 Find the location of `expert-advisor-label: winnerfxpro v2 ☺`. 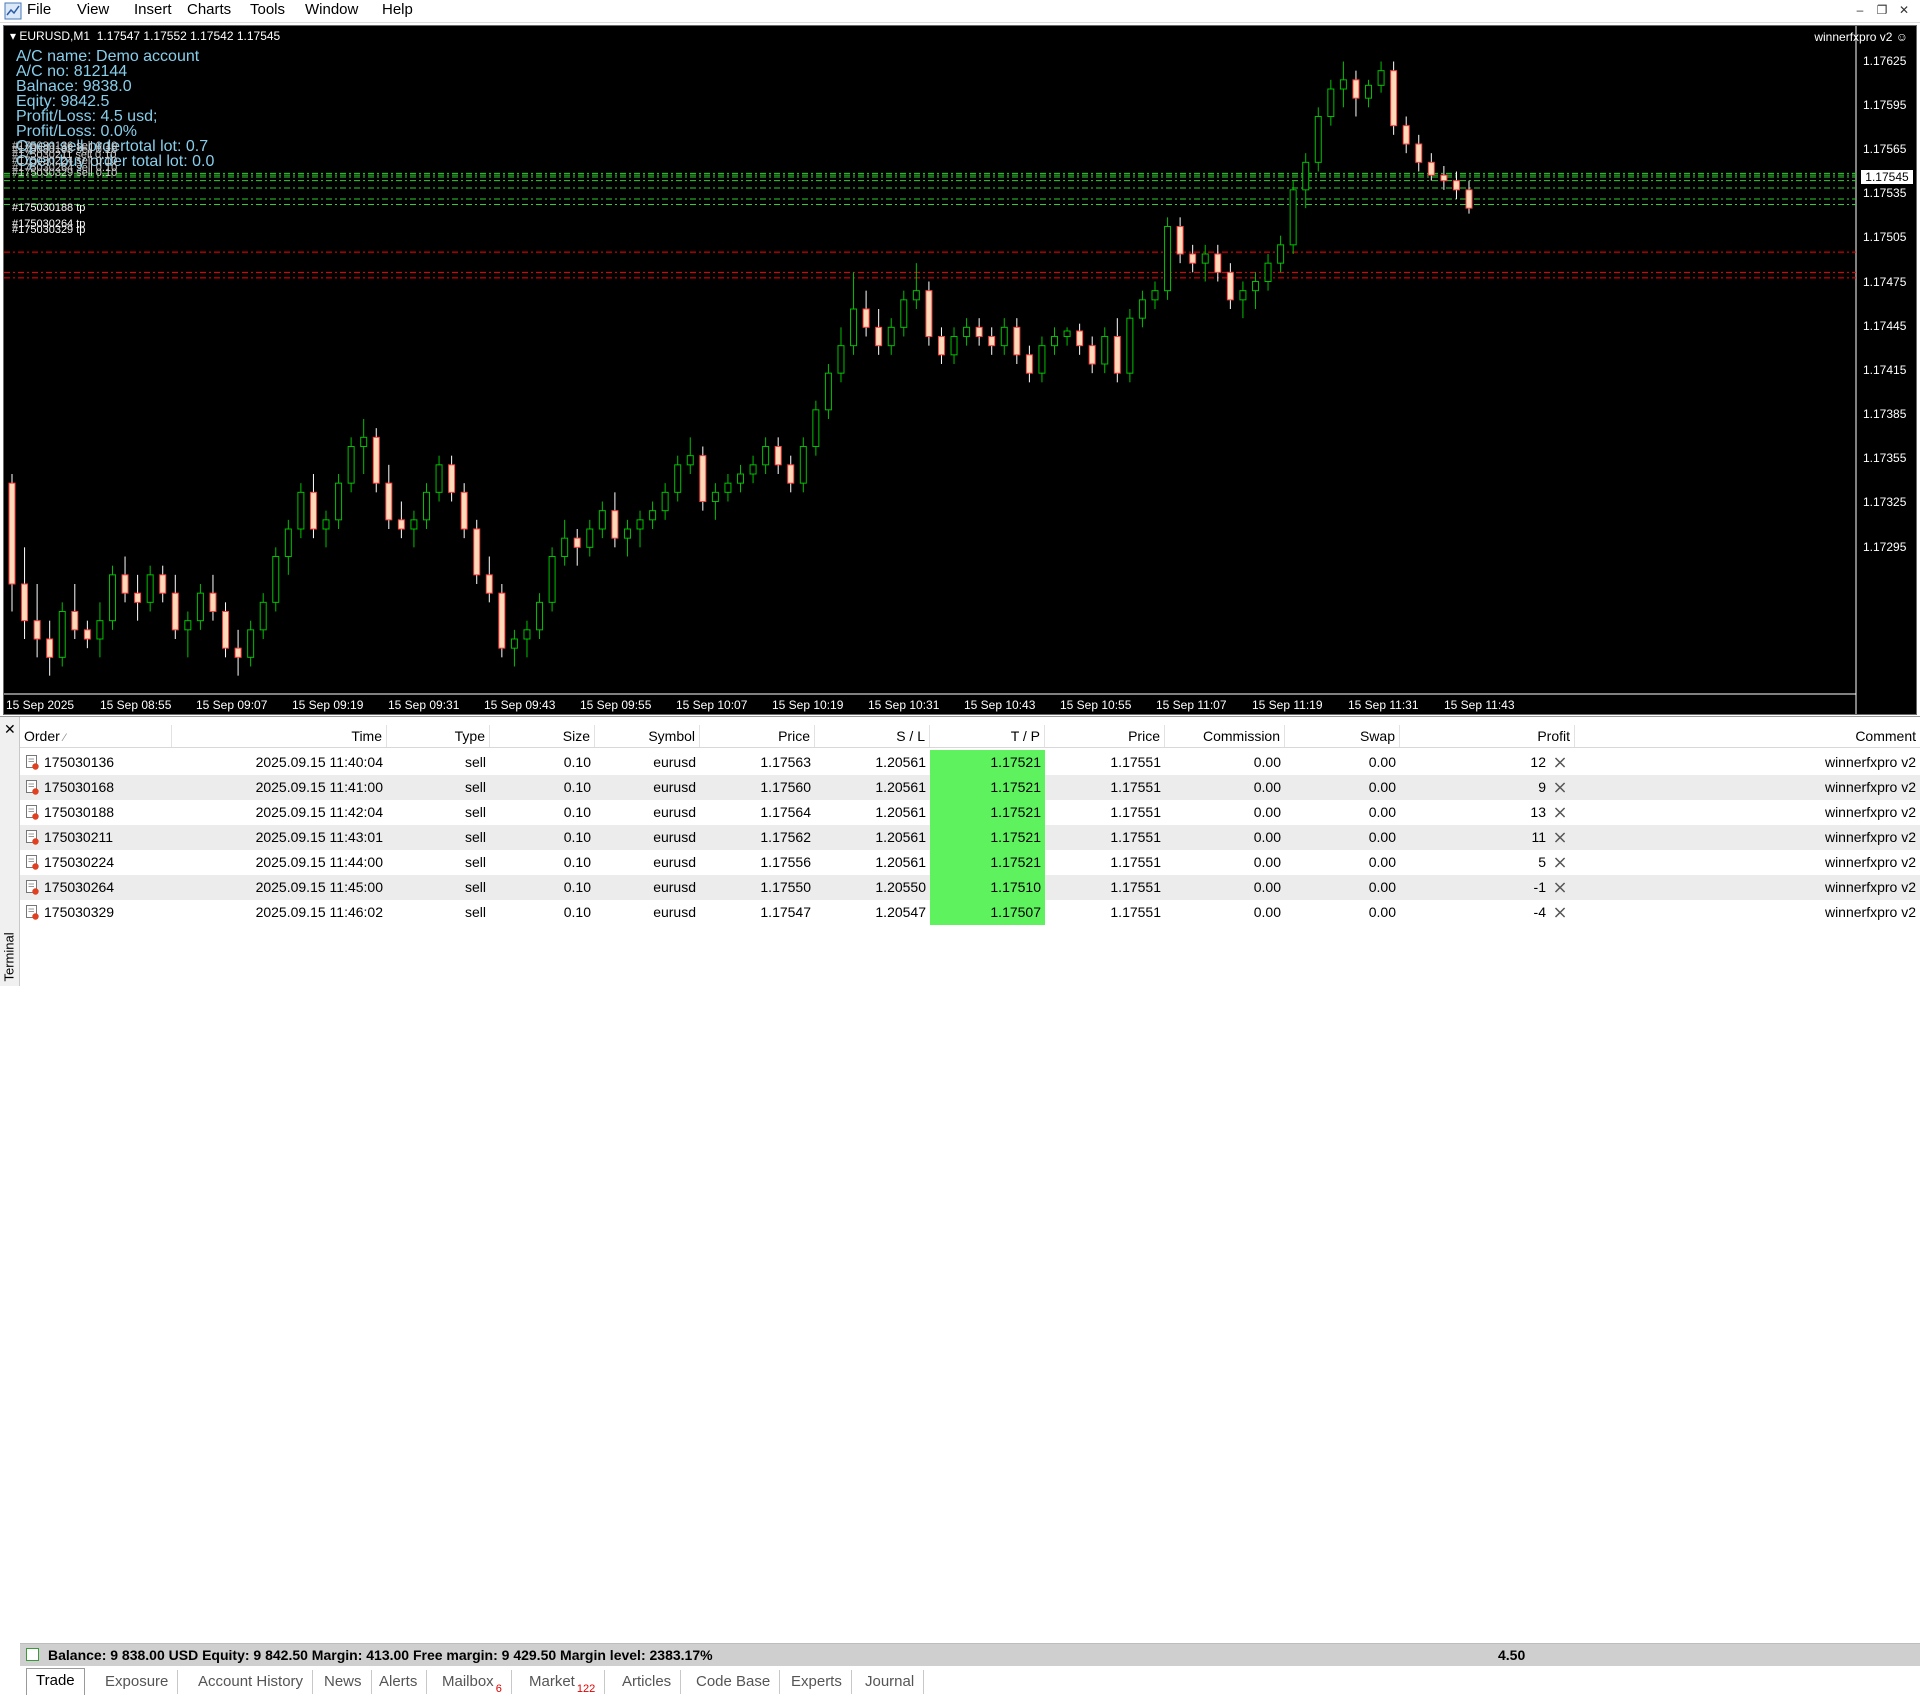

expert-advisor-label: winnerfxpro v2 ☺ is located at coordinates (1861, 37).